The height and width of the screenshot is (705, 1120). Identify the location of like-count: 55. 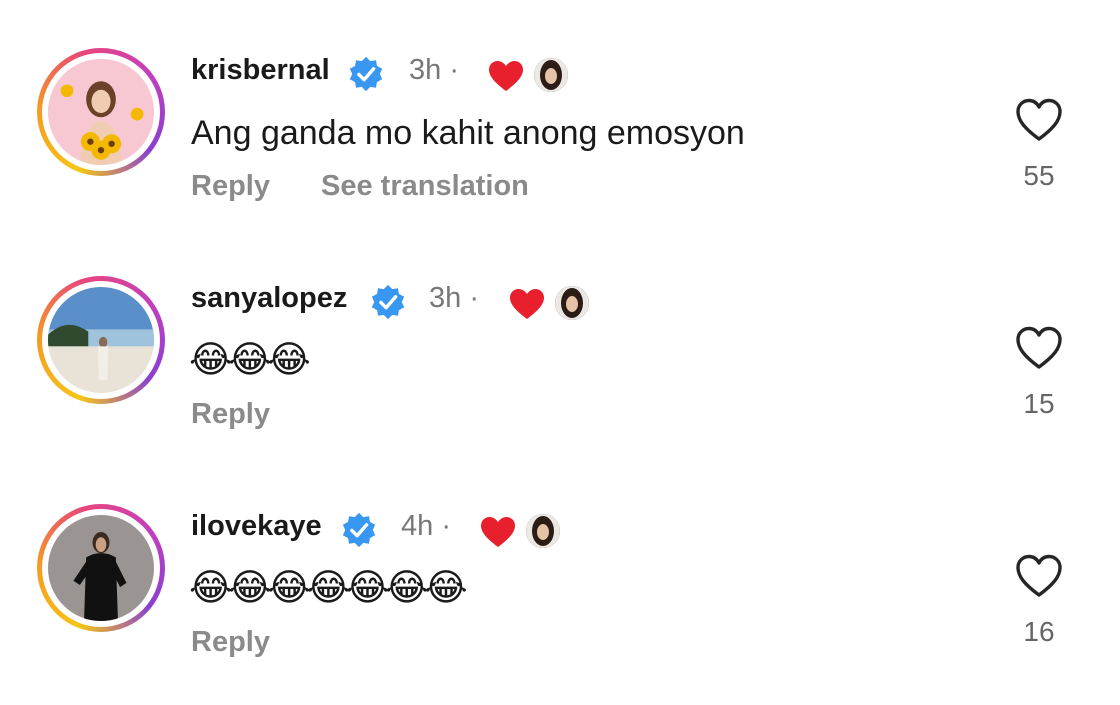
(1039, 175).